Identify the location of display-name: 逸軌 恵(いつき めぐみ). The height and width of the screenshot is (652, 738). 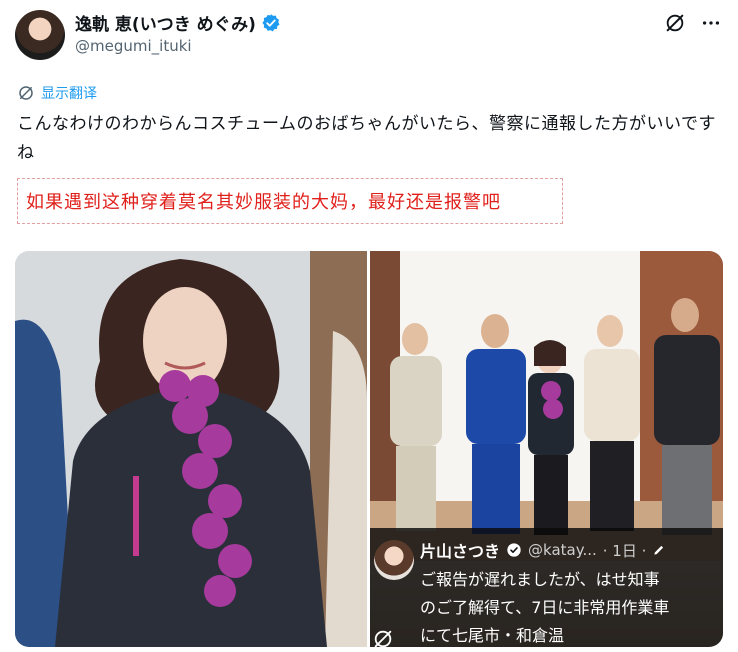
(165, 22).